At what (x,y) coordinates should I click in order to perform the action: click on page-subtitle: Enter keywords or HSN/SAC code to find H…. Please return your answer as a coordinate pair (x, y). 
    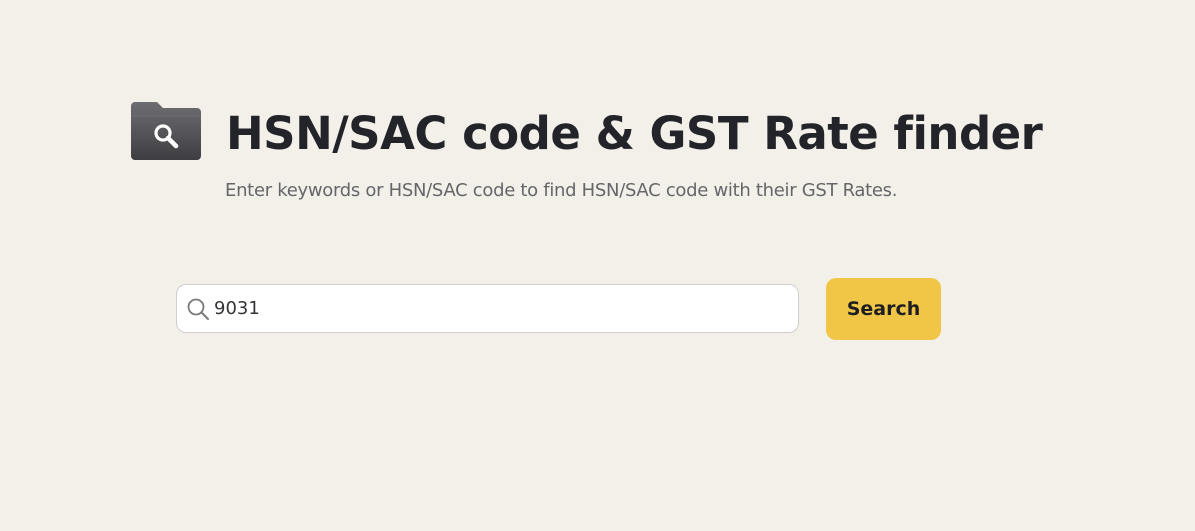
    Looking at the image, I should click on (561, 190).